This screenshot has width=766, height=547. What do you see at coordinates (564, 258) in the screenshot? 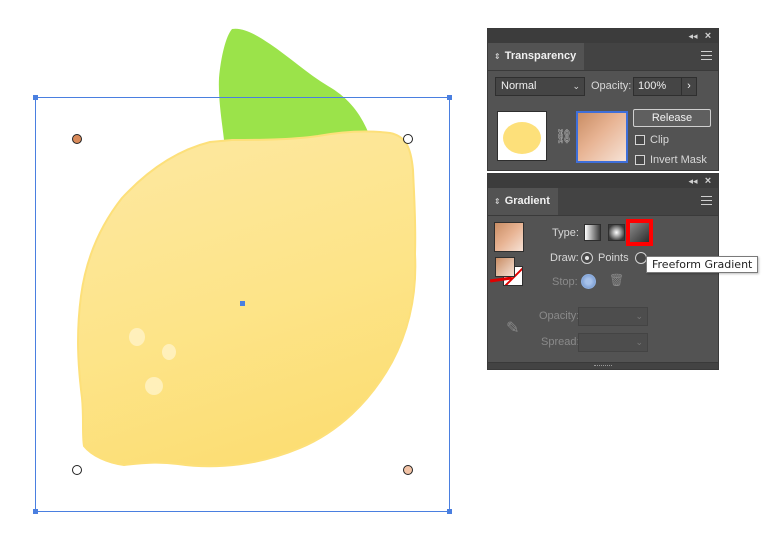
I see `draw-label: Draw:` at bounding box center [564, 258].